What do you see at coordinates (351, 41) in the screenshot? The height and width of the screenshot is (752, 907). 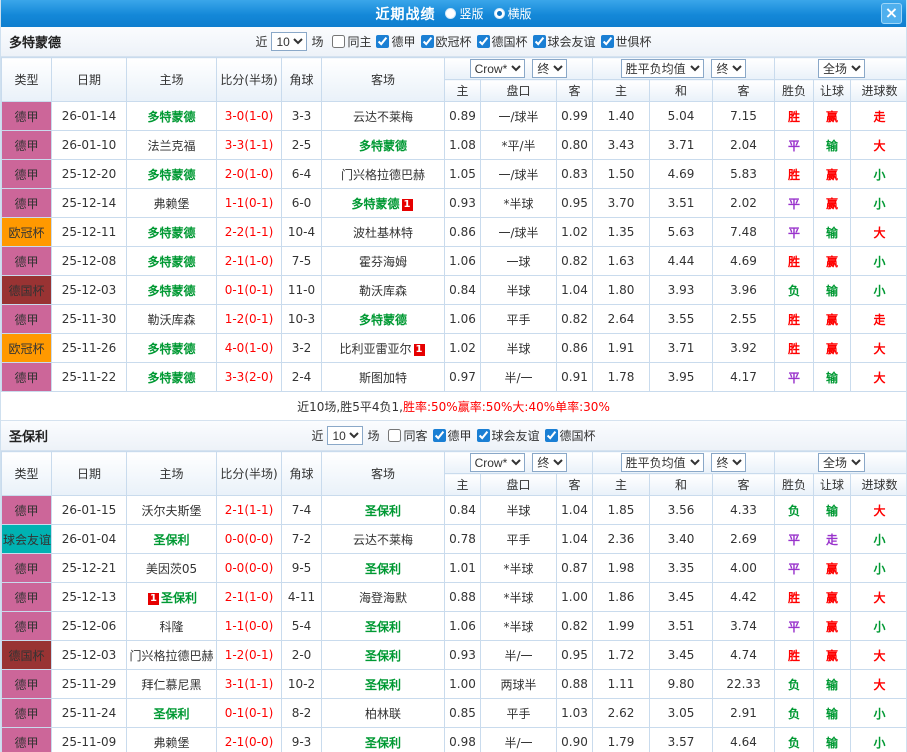 I see `filter-option: 同主` at bounding box center [351, 41].